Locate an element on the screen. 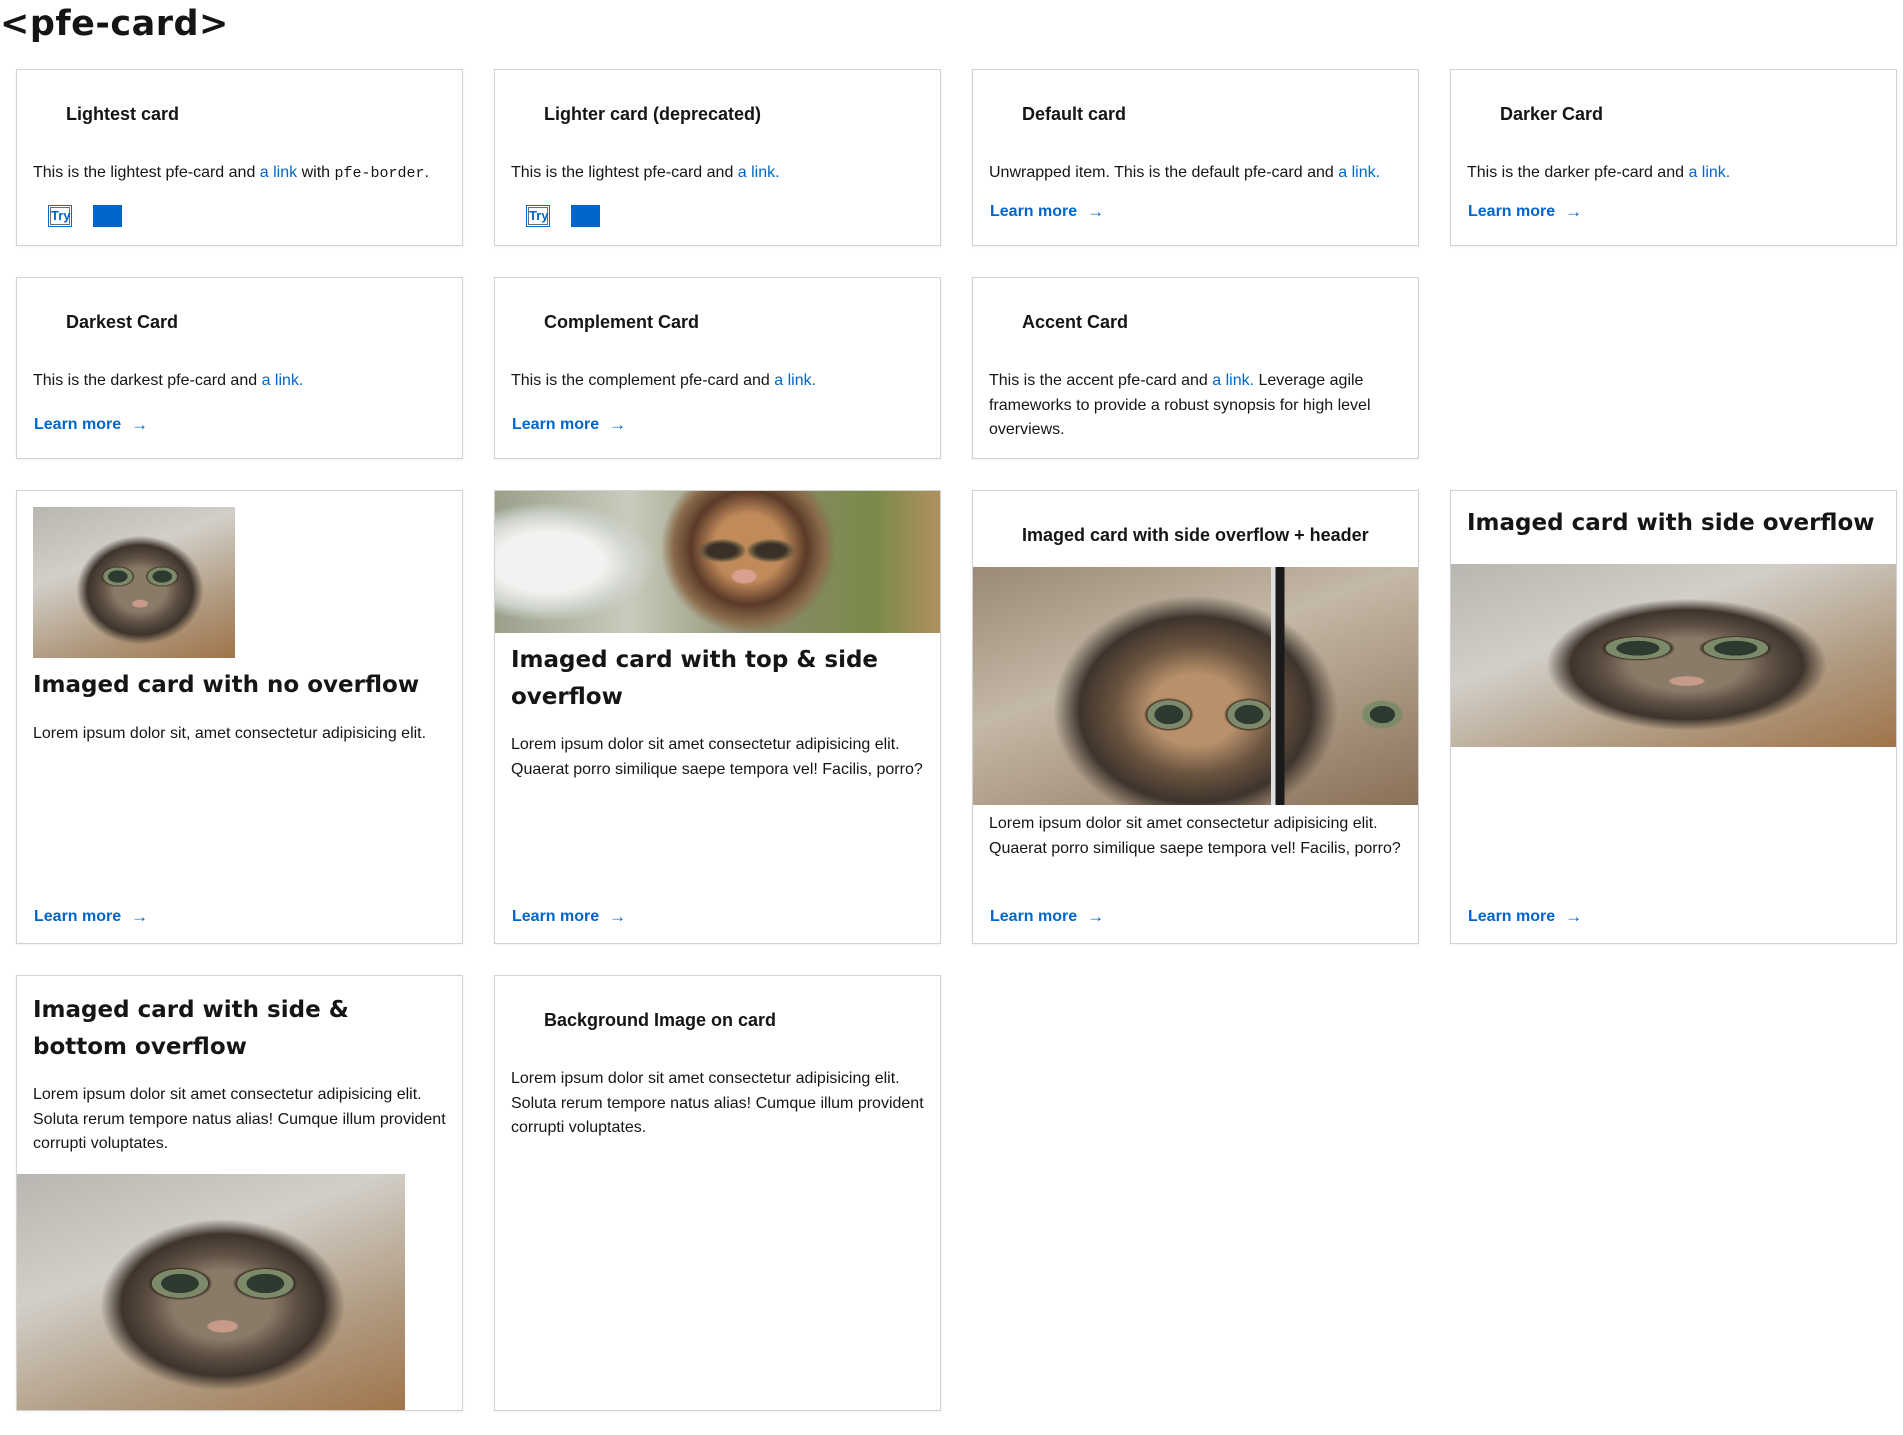  card-title: Imaged card with no overflow is located at coordinates (226, 685).